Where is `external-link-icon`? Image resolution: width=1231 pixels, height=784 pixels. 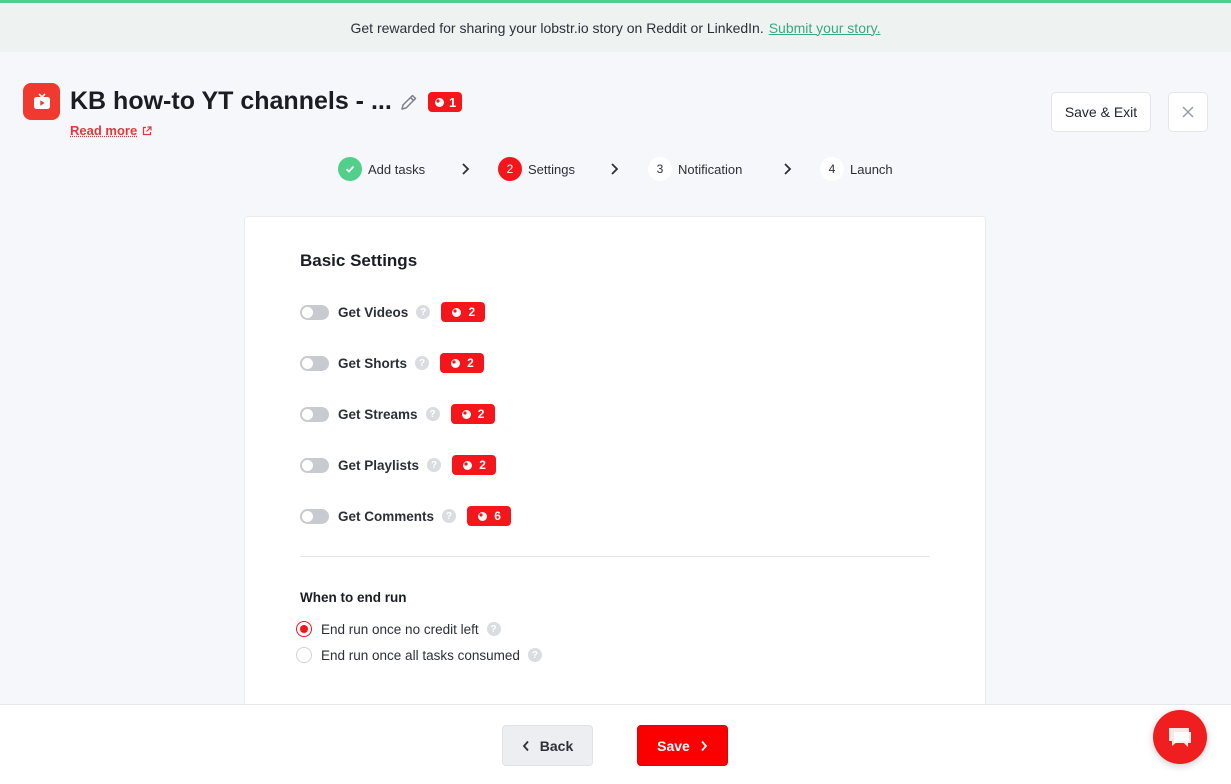 external-link-icon is located at coordinates (147, 130).